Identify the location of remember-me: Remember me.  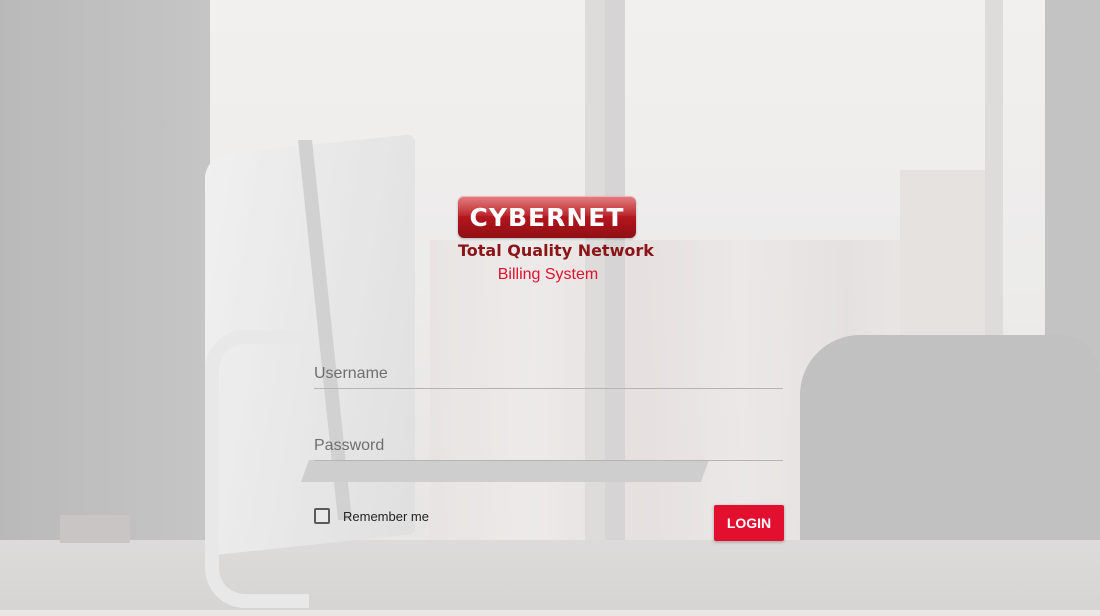
(371, 516).